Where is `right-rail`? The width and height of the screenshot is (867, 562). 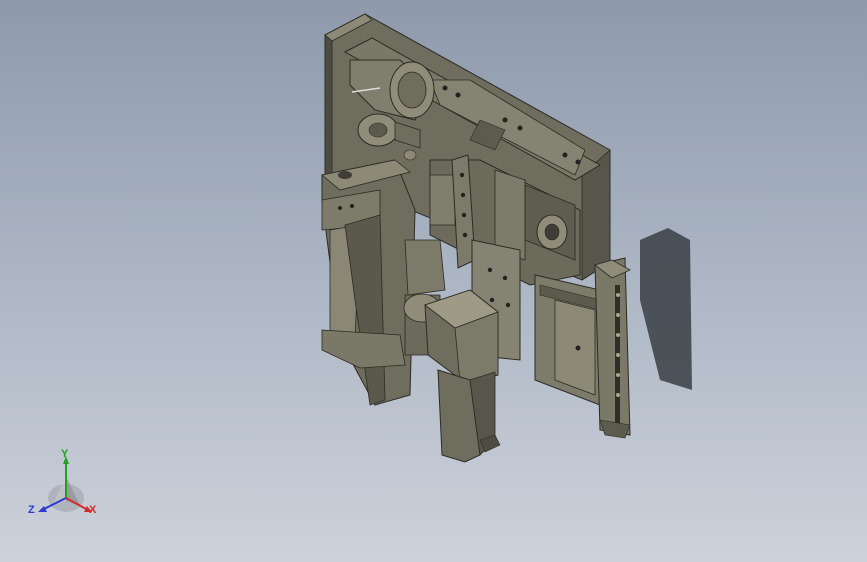 right-rail is located at coordinates (612, 348).